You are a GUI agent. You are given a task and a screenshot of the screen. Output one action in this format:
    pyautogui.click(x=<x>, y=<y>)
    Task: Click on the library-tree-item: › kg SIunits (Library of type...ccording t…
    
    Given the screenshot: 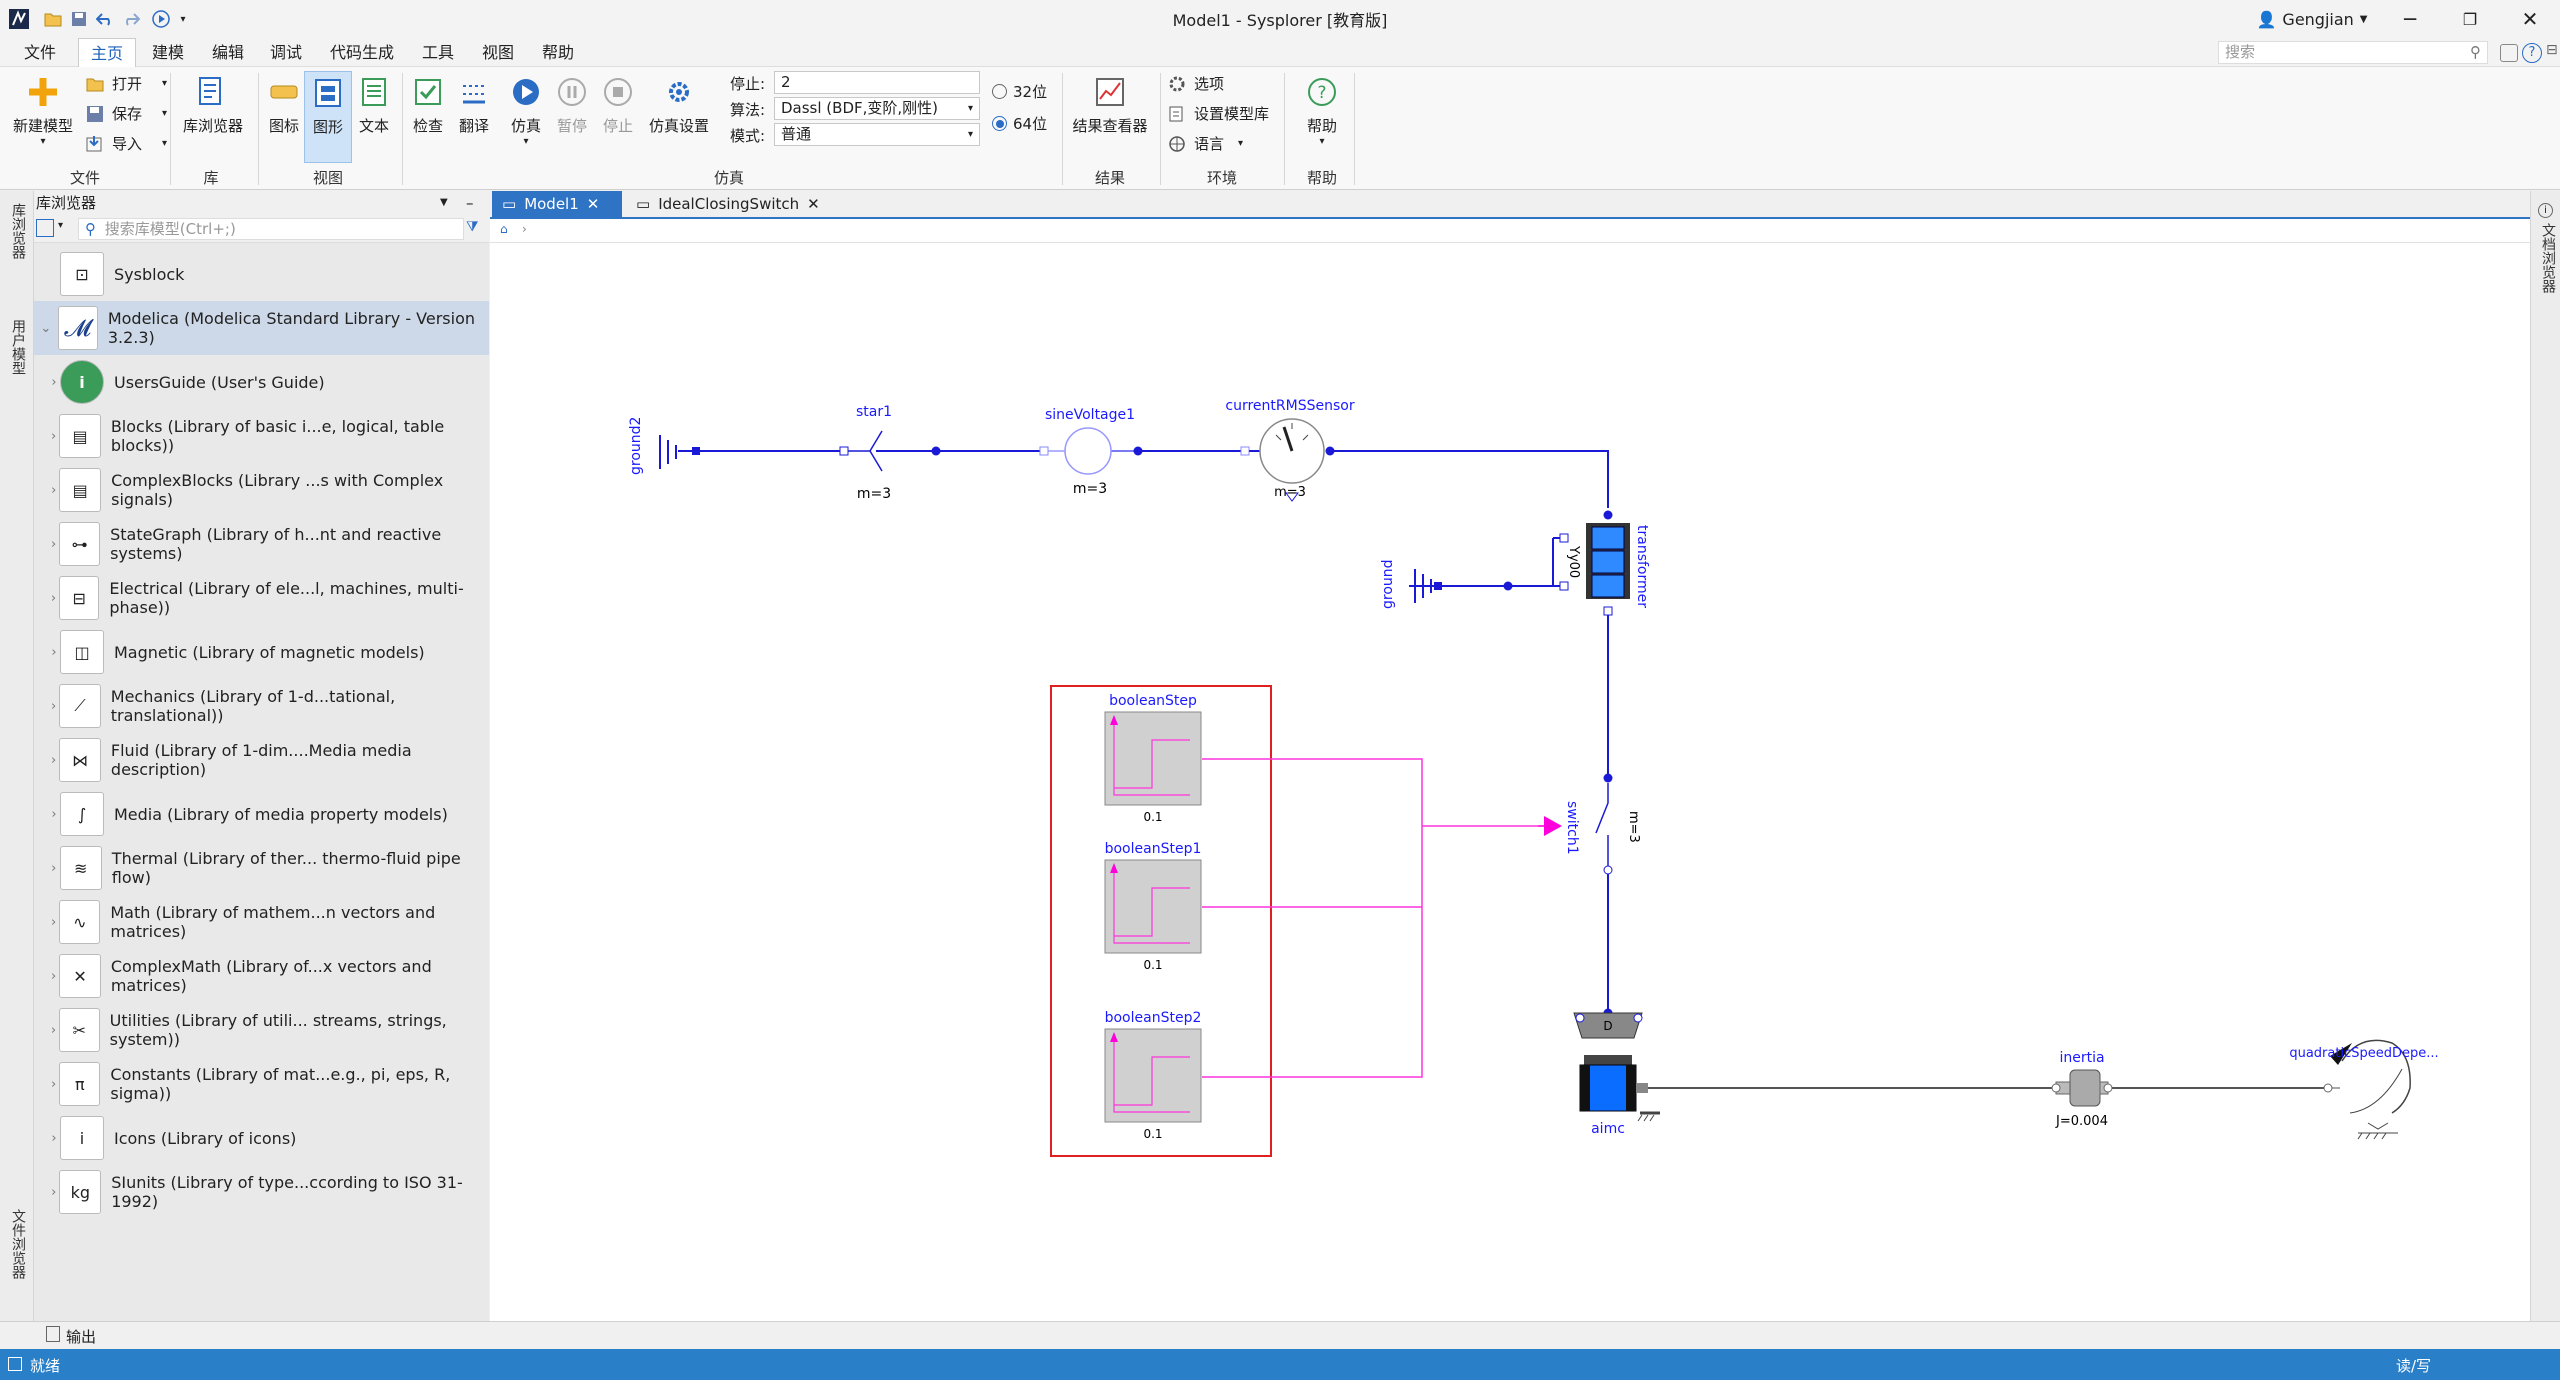 What is the action you would take?
    pyautogui.click(x=261, y=1192)
    